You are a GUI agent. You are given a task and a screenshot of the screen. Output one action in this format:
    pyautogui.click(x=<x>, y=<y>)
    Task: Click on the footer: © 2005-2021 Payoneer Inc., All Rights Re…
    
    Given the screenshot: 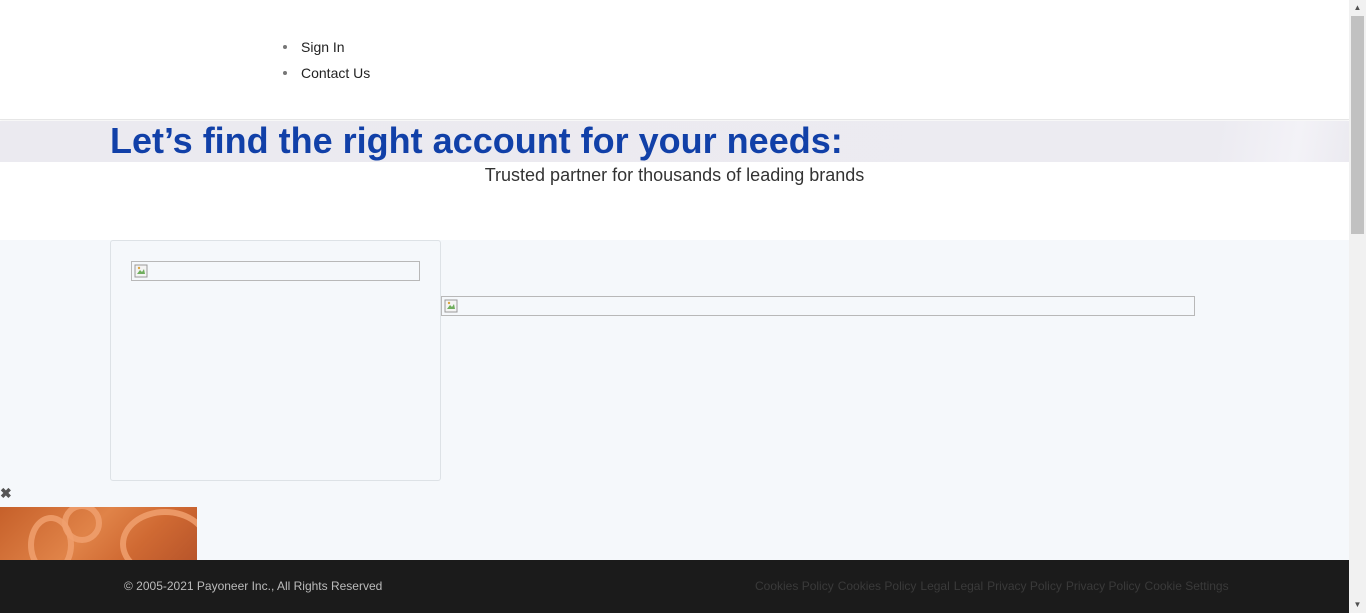 What is the action you would take?
    pyautogui.click(x=674, y=586)
    